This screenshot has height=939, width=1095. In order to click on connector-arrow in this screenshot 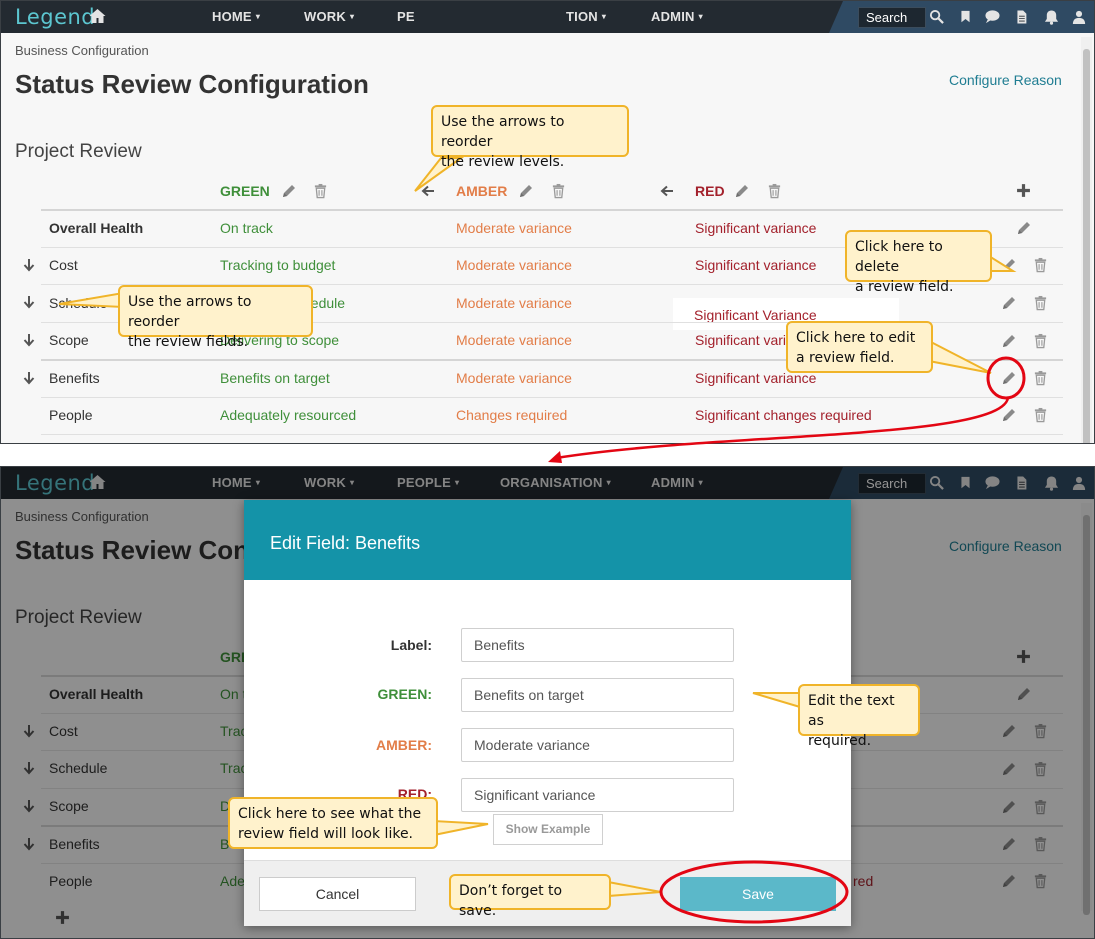, I will do `click(782, 428)`.